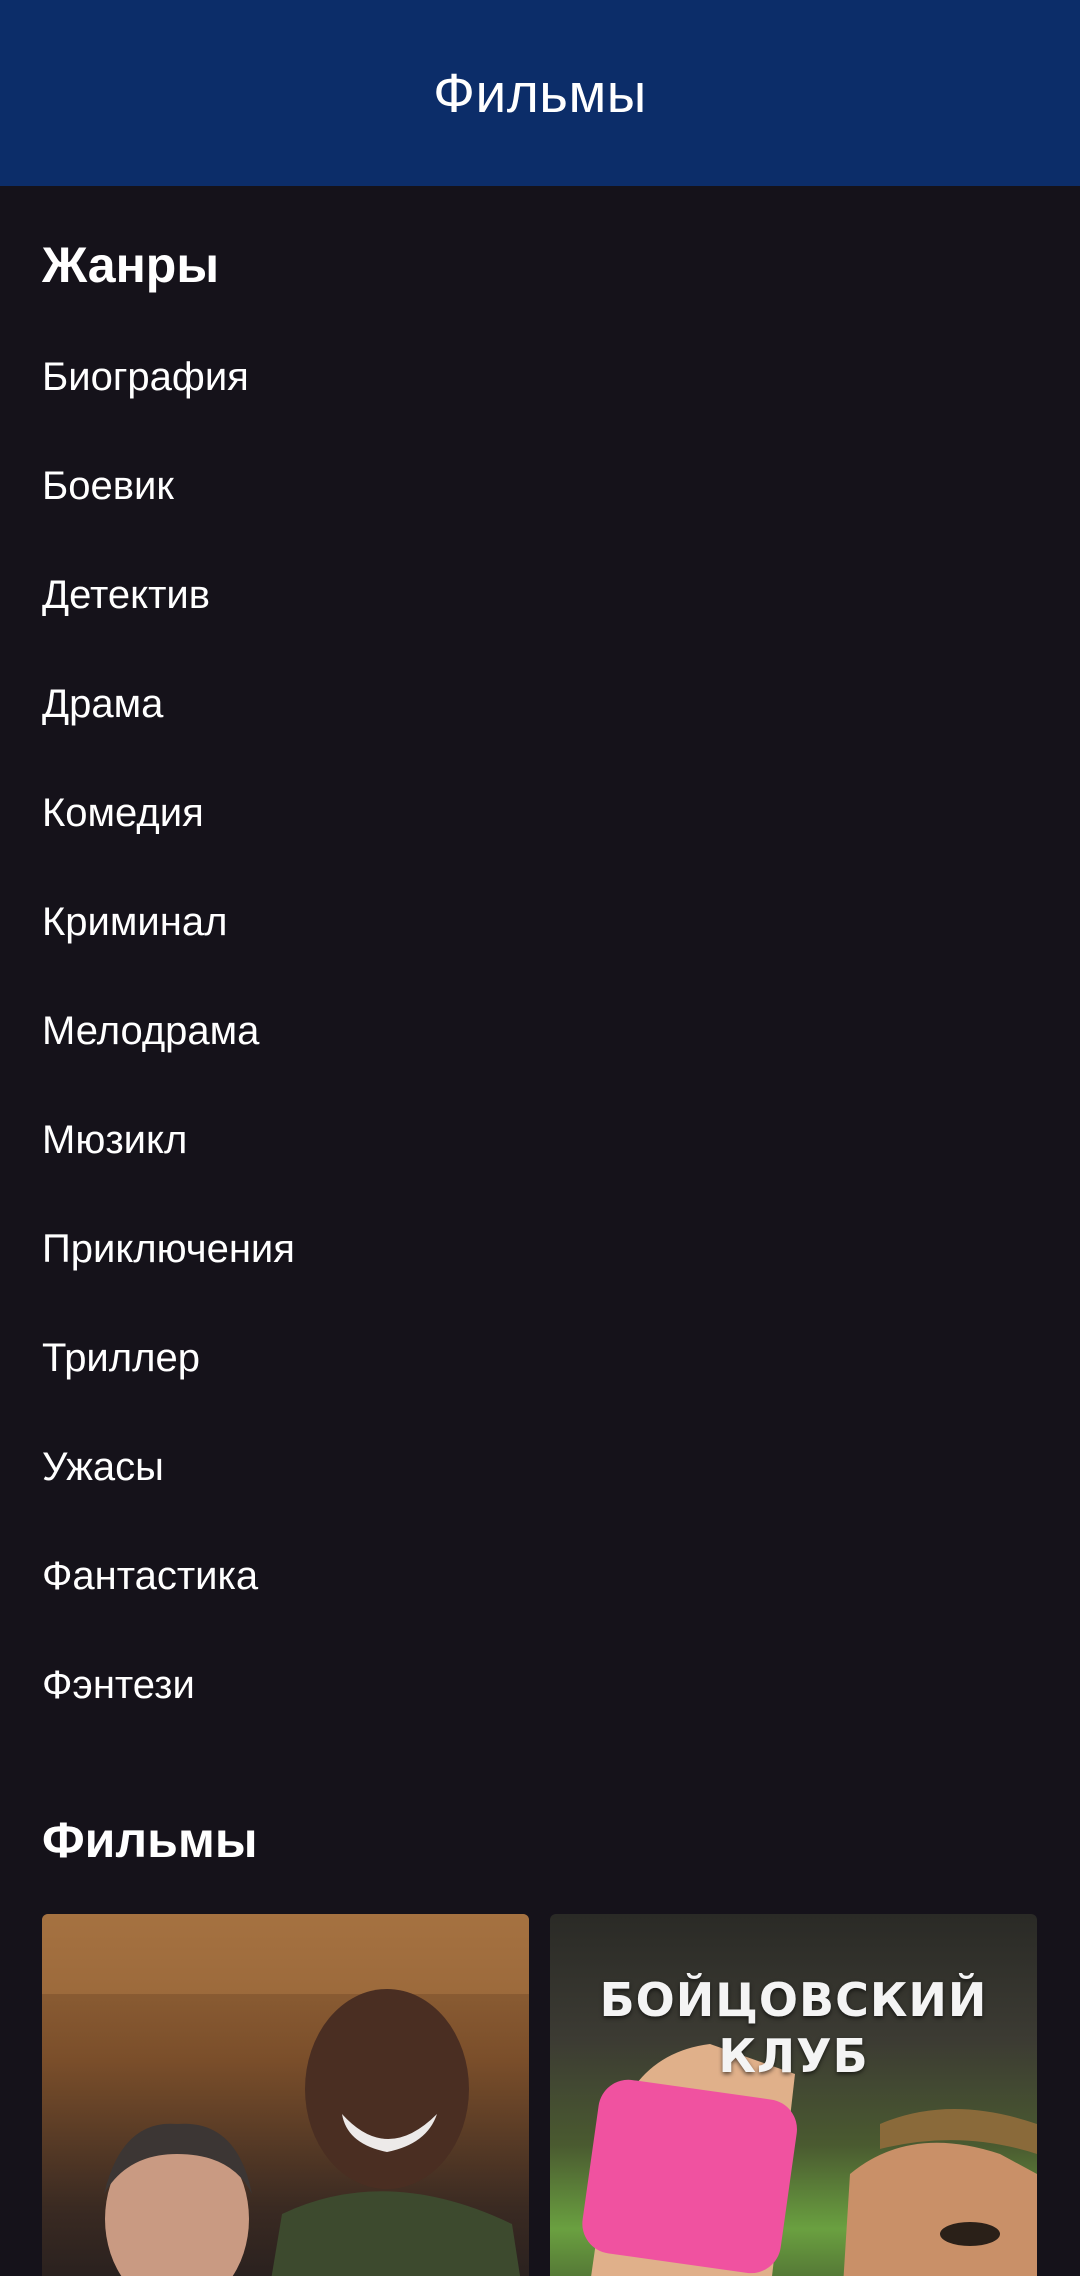 The height and width of the screenshot is (2276, 1080). I want to click on poster-caption: БОЙЦОВСКИЙ КЛУБ, so click(793, 2028).